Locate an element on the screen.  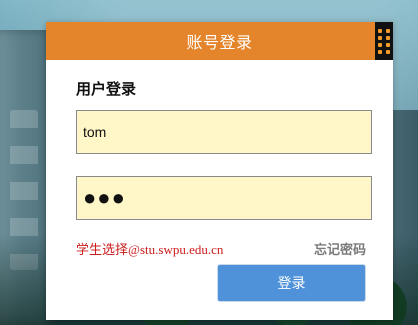
forgot-password-link: 忘记密码 is located at coordinates (340, 248).